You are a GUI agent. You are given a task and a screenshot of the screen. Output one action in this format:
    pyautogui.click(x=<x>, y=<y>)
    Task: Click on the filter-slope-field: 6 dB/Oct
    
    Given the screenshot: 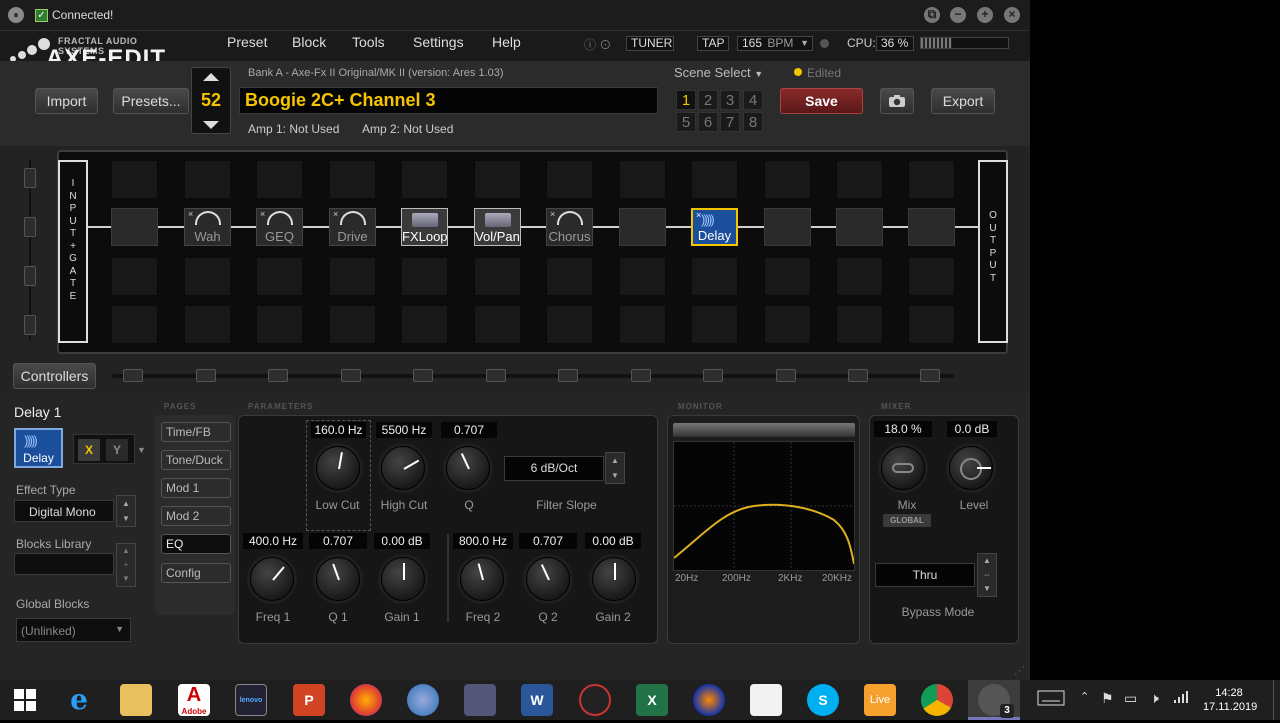 What is the action you would take?
    pyautogui.click(x=554, y=468)
    